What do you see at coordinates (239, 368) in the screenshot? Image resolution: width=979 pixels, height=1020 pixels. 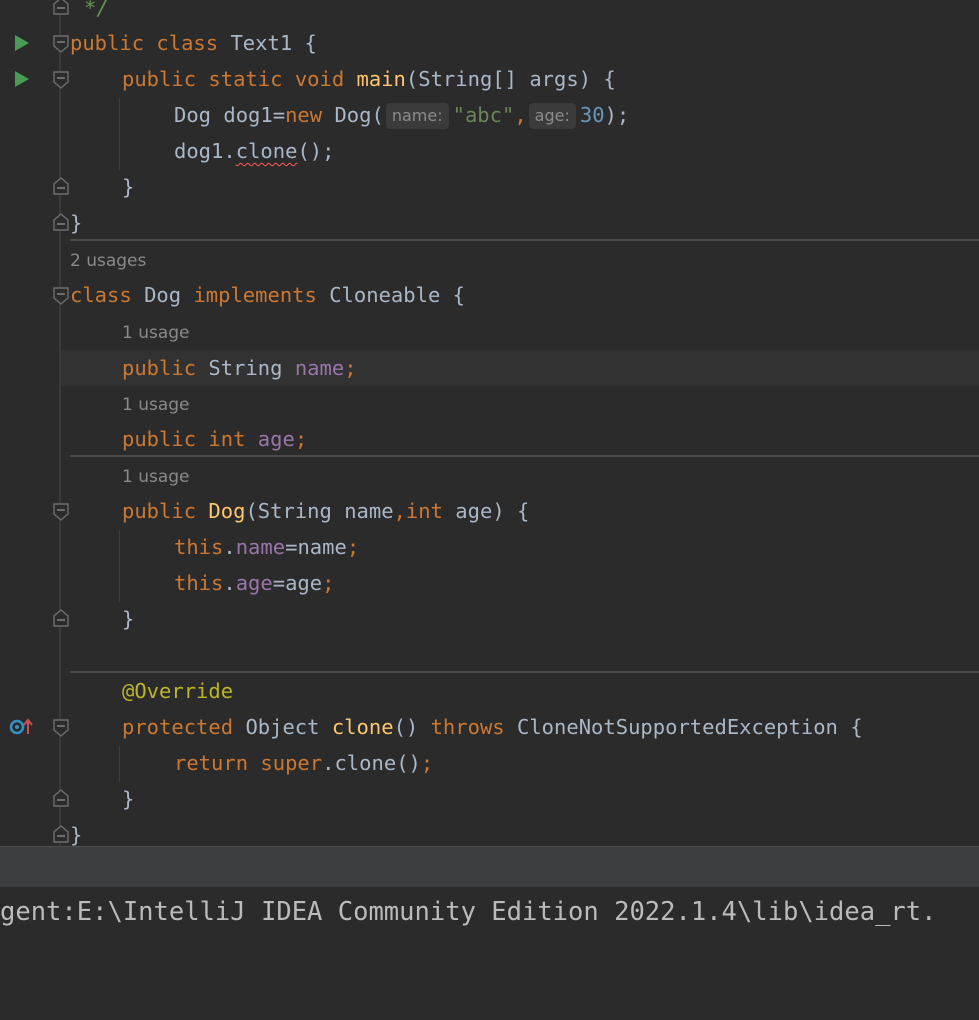 I see `field-declaration: public String name;` at bounding box center [239, 368].